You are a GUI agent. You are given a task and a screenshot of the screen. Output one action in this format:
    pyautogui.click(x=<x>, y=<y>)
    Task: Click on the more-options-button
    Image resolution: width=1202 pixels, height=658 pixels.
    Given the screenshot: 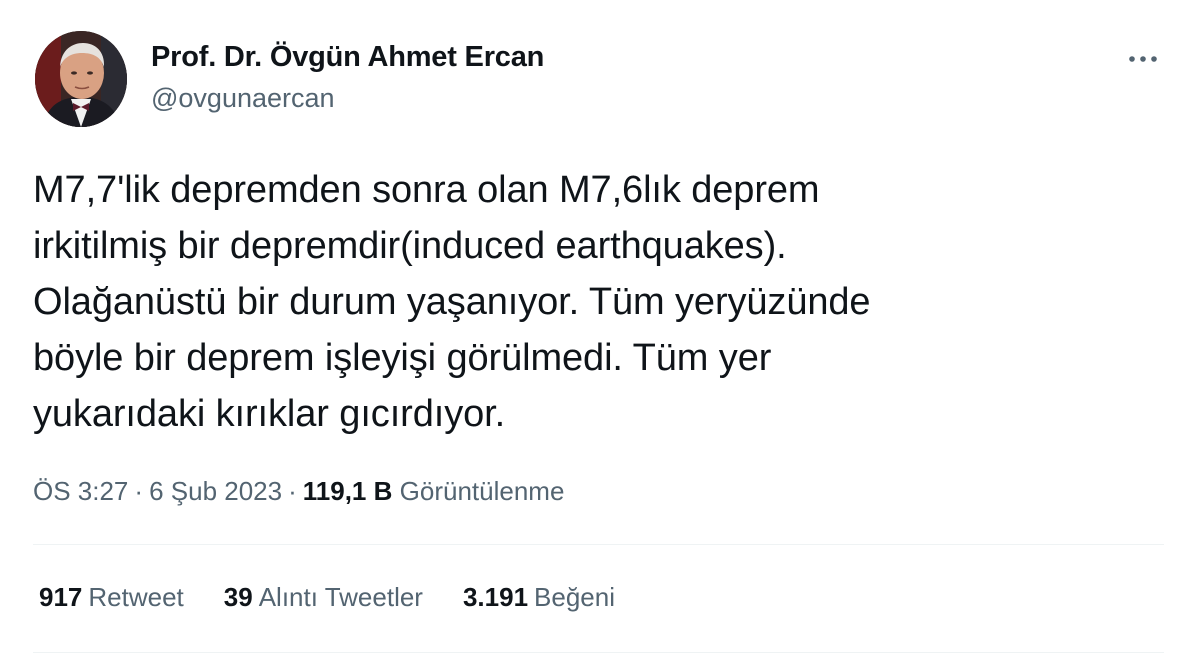 What is the action you would take?
    pyautogui.click(x=1144, y=59)
    